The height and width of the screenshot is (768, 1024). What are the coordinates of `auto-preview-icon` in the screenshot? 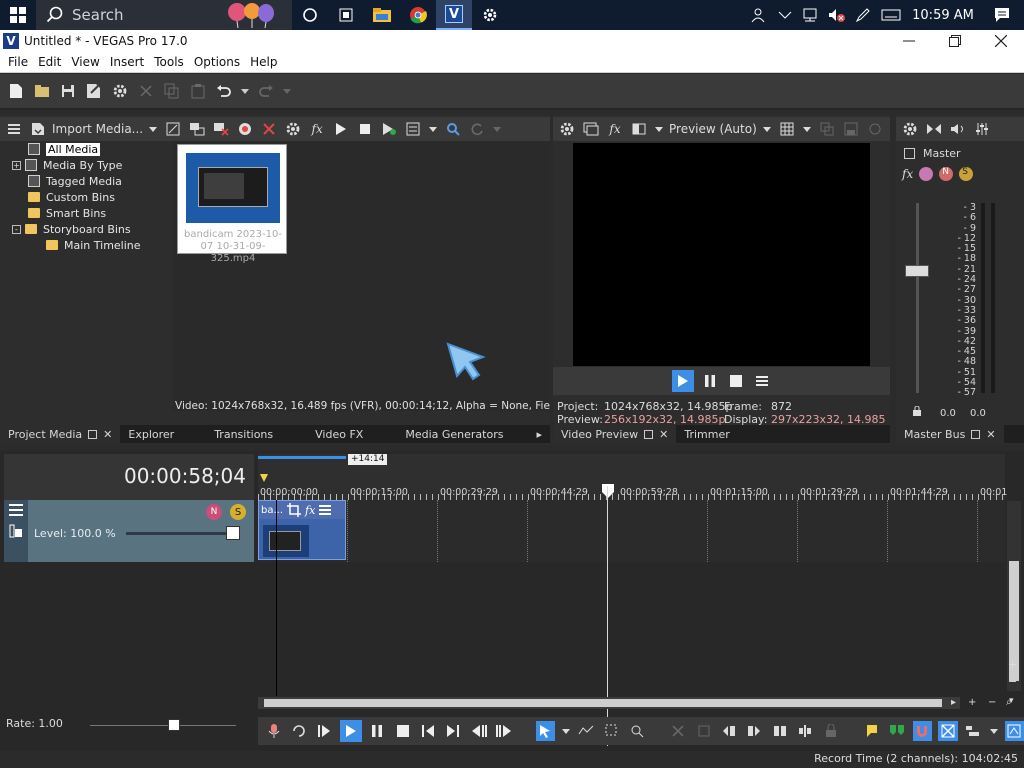 It's located at (389, 129).